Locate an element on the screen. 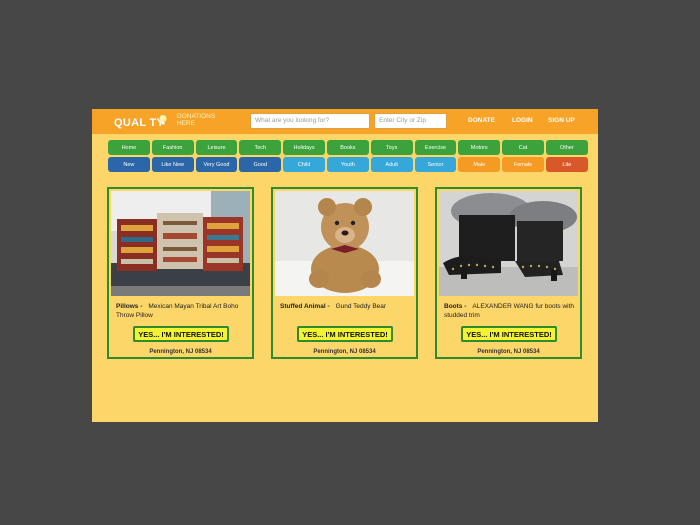  login-link: LOGIN is located at coordinates (522, 120).